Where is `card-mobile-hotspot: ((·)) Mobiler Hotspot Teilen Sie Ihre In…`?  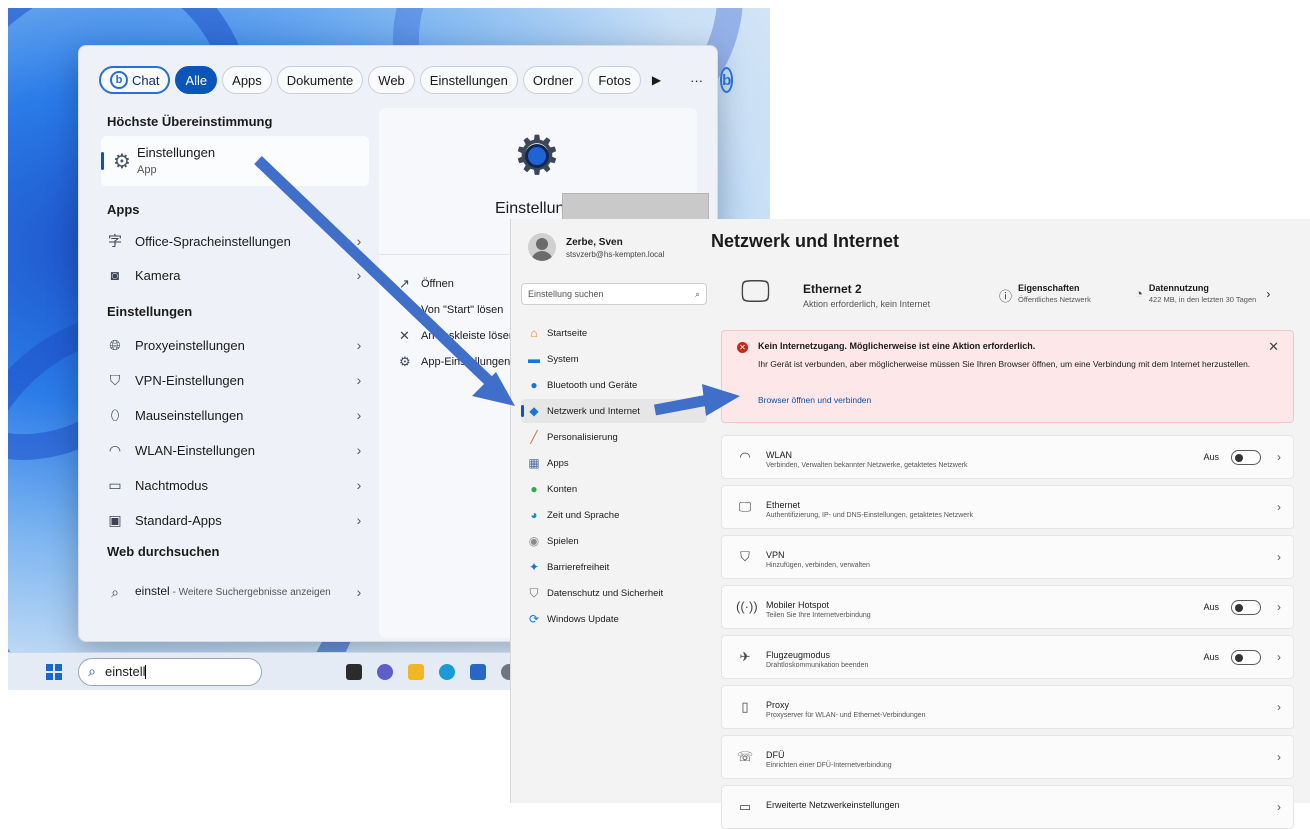
card-mobile-hotspot: ((·)) Mobiler Hotspot Teilen Sie Ihre In… is located at coordinates (1007, 607).